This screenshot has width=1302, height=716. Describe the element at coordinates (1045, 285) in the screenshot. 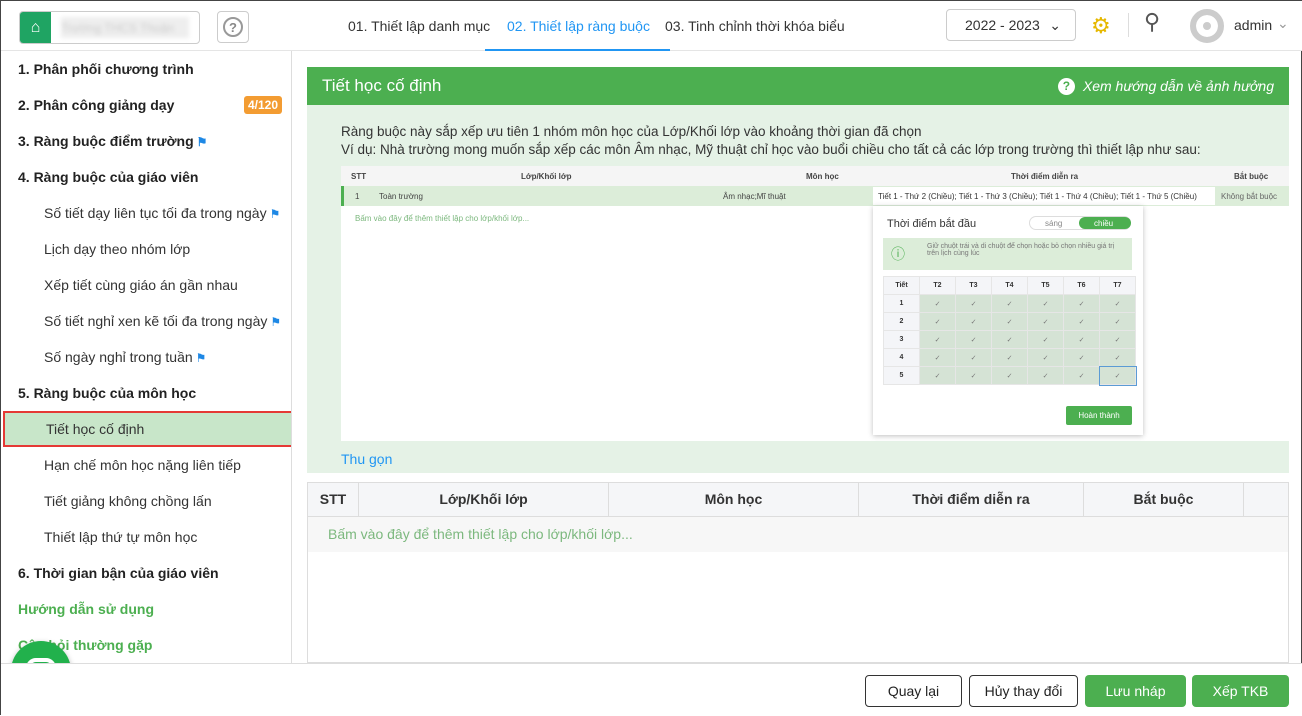

I see `grid-header: T5` at that location.